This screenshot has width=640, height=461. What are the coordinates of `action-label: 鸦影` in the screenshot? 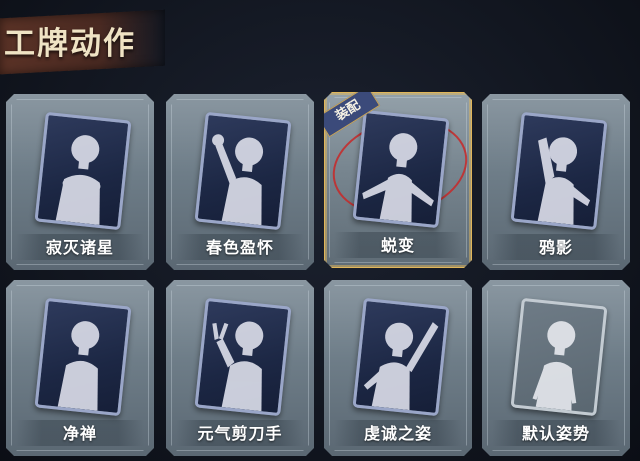 It's located at (555, 247).